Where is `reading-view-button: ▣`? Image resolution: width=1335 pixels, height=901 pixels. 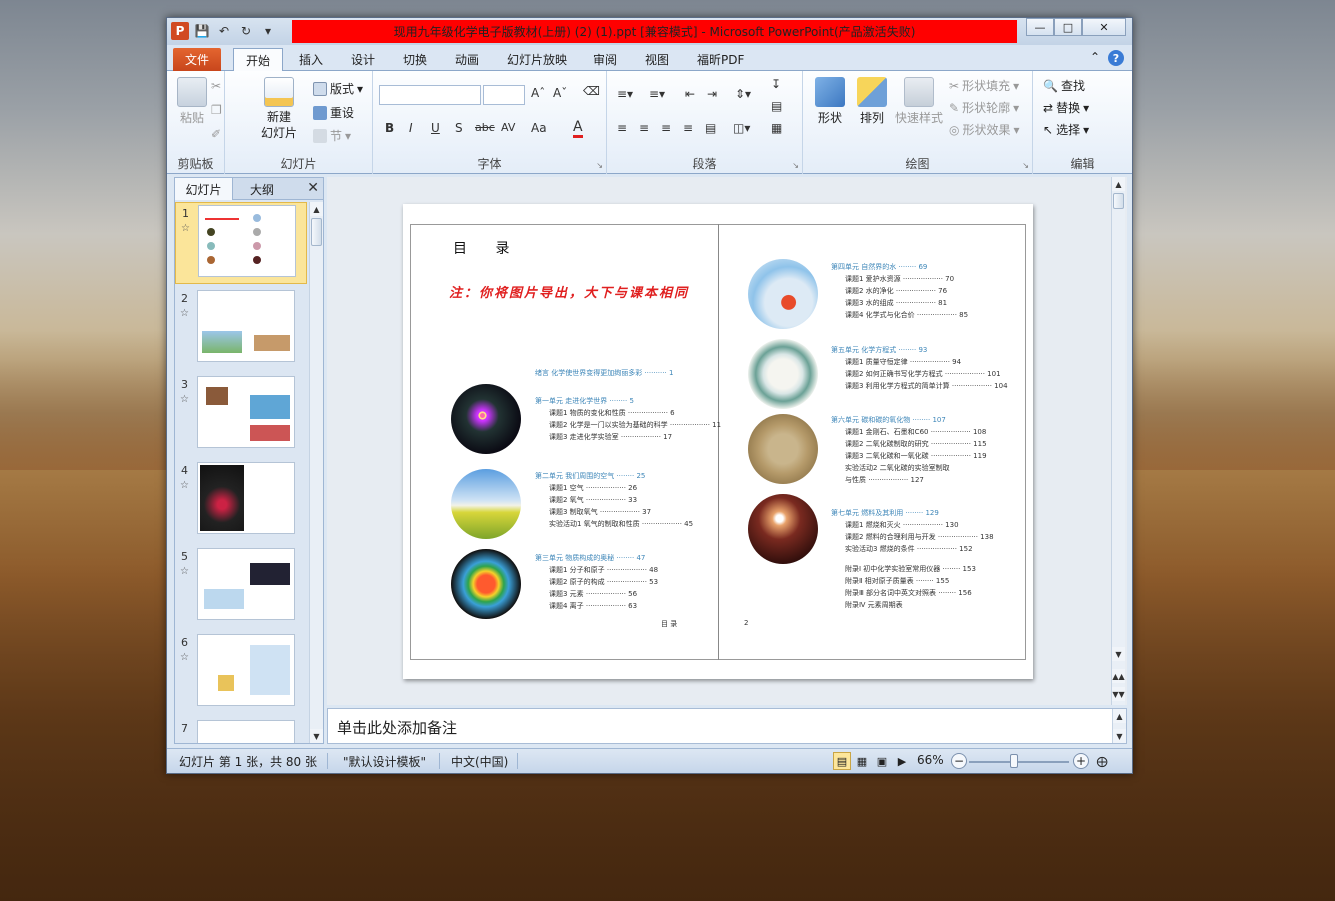 reading-view-button: ▣ is located at coordinates (882, 761).